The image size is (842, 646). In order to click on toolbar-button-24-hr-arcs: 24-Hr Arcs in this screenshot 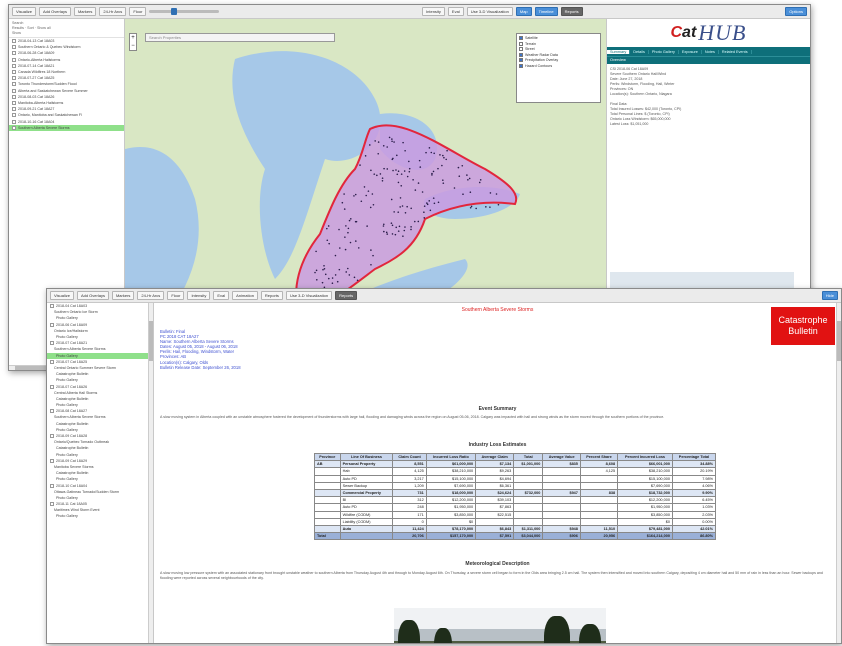, I will do `click(151, 295)`.